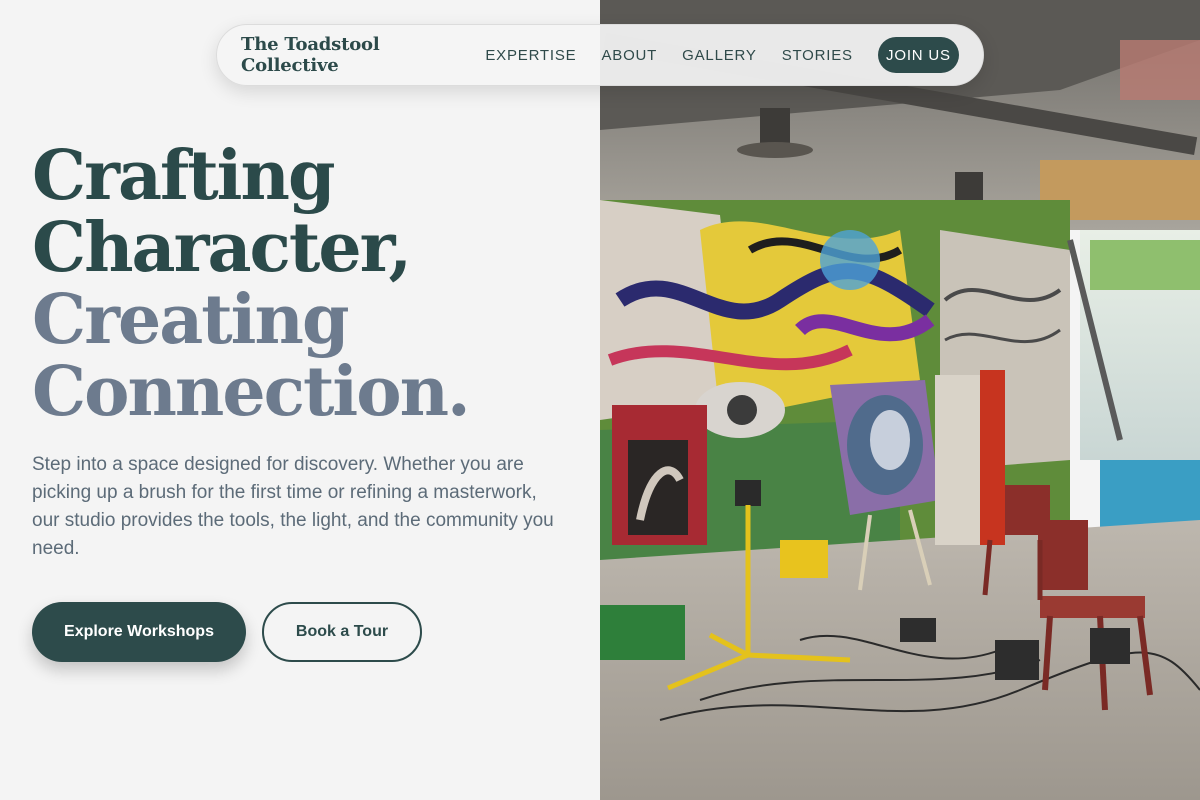 This screenshot has height=800, width=1200. I want to click on join-us-button: JOIN US, so click(918, 55).